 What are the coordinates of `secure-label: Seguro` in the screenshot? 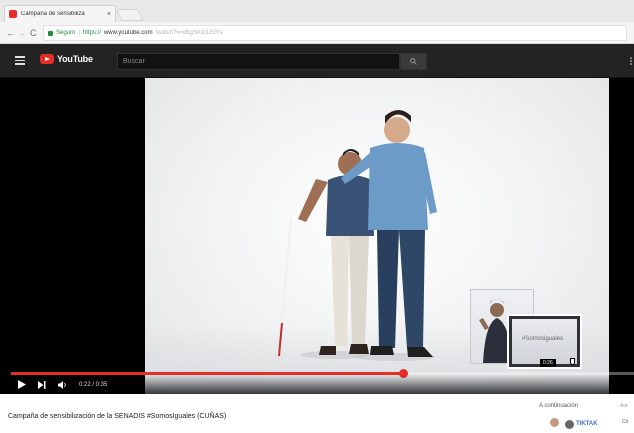 It's located at (66, 33).